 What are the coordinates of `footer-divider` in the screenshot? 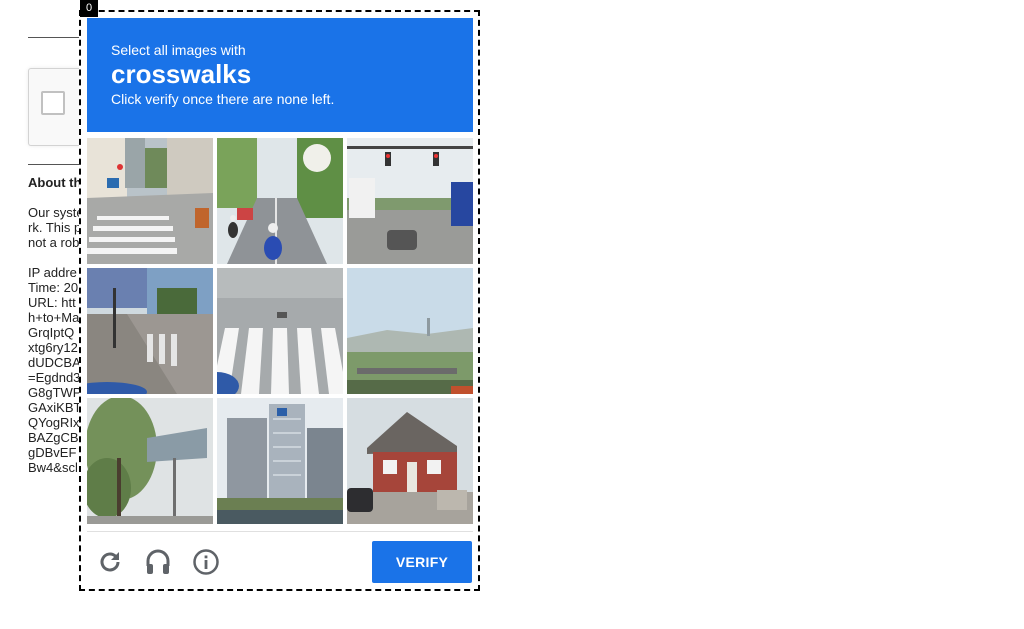 It's located at (280, 531).